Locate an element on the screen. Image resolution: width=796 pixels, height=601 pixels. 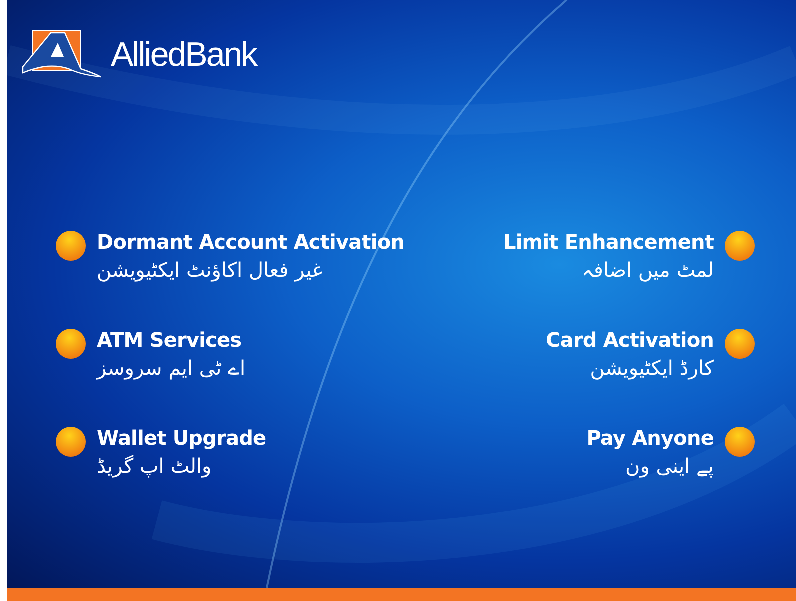
bank-logo-text: AlliedBank is located at coordinates (184, 55).